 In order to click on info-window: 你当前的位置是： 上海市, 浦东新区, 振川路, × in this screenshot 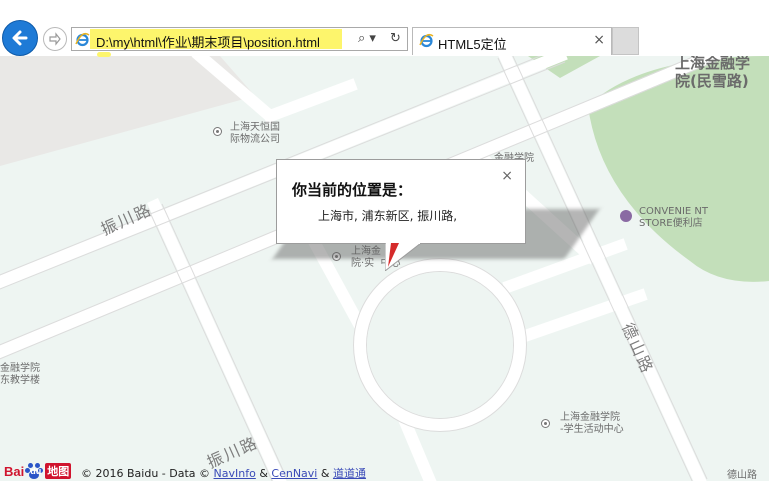, I will do `click(401, 201)`.